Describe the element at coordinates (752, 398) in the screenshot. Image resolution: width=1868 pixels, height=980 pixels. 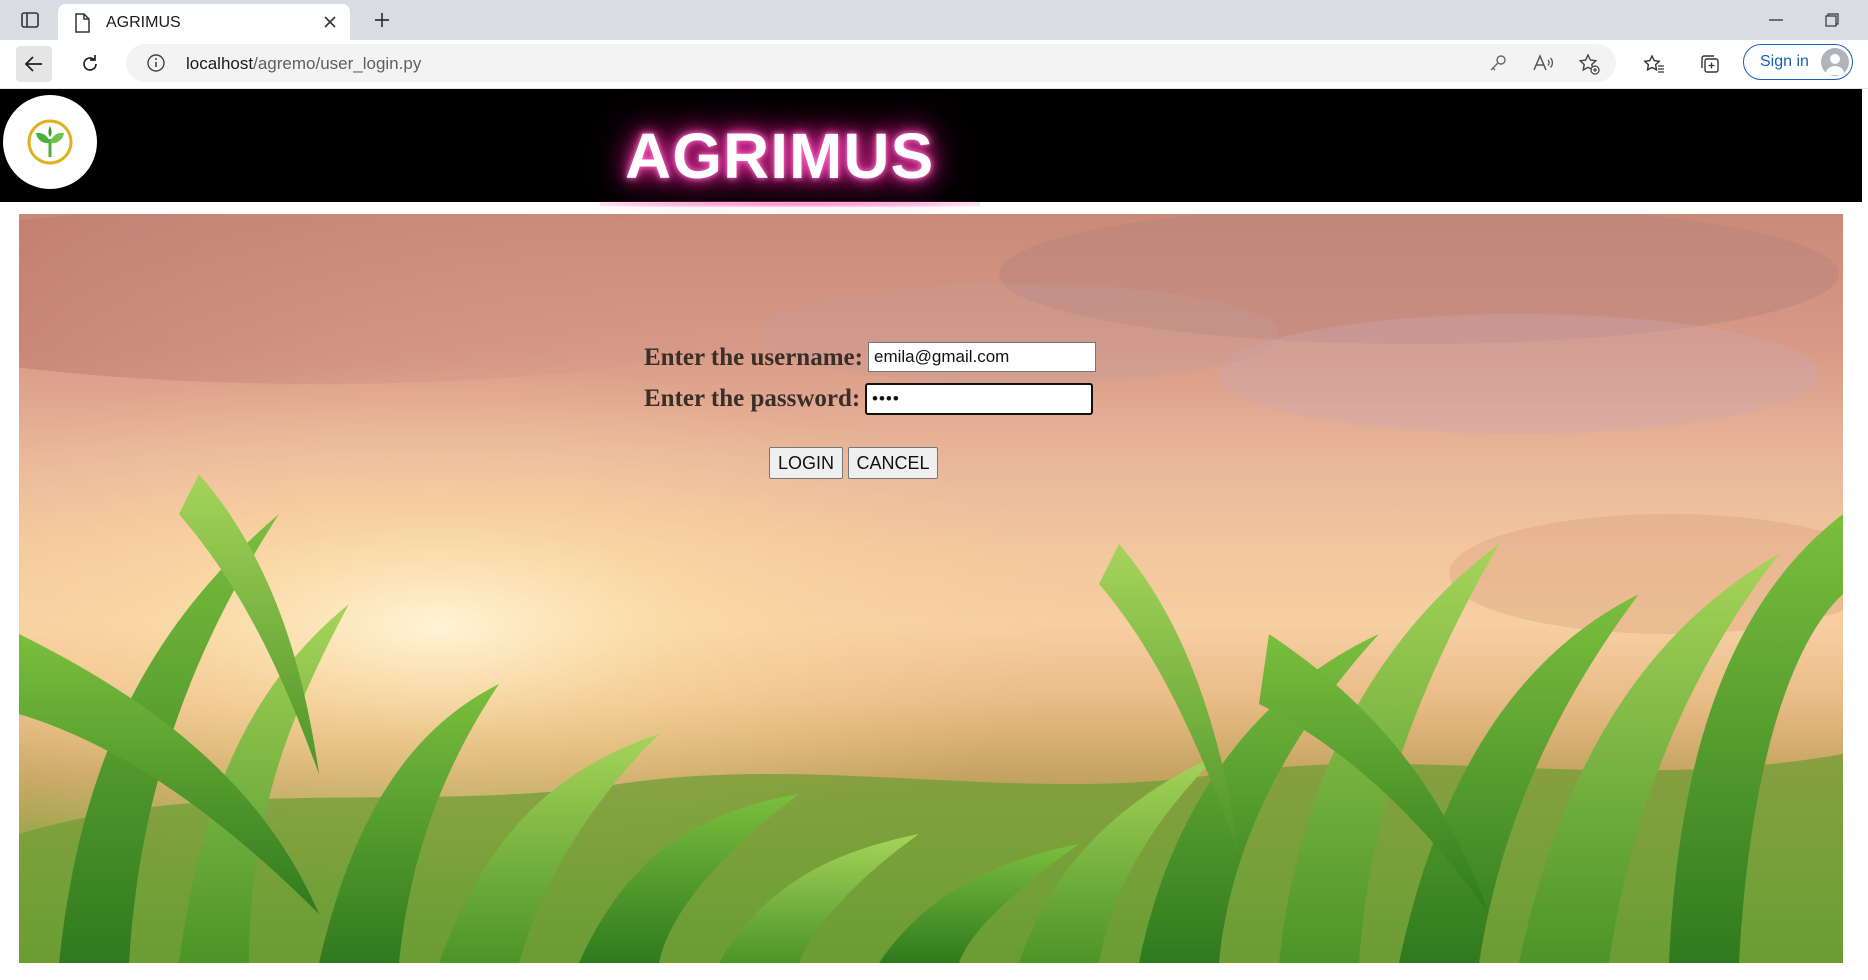
I see `password-label: Enter the password:` at that location.